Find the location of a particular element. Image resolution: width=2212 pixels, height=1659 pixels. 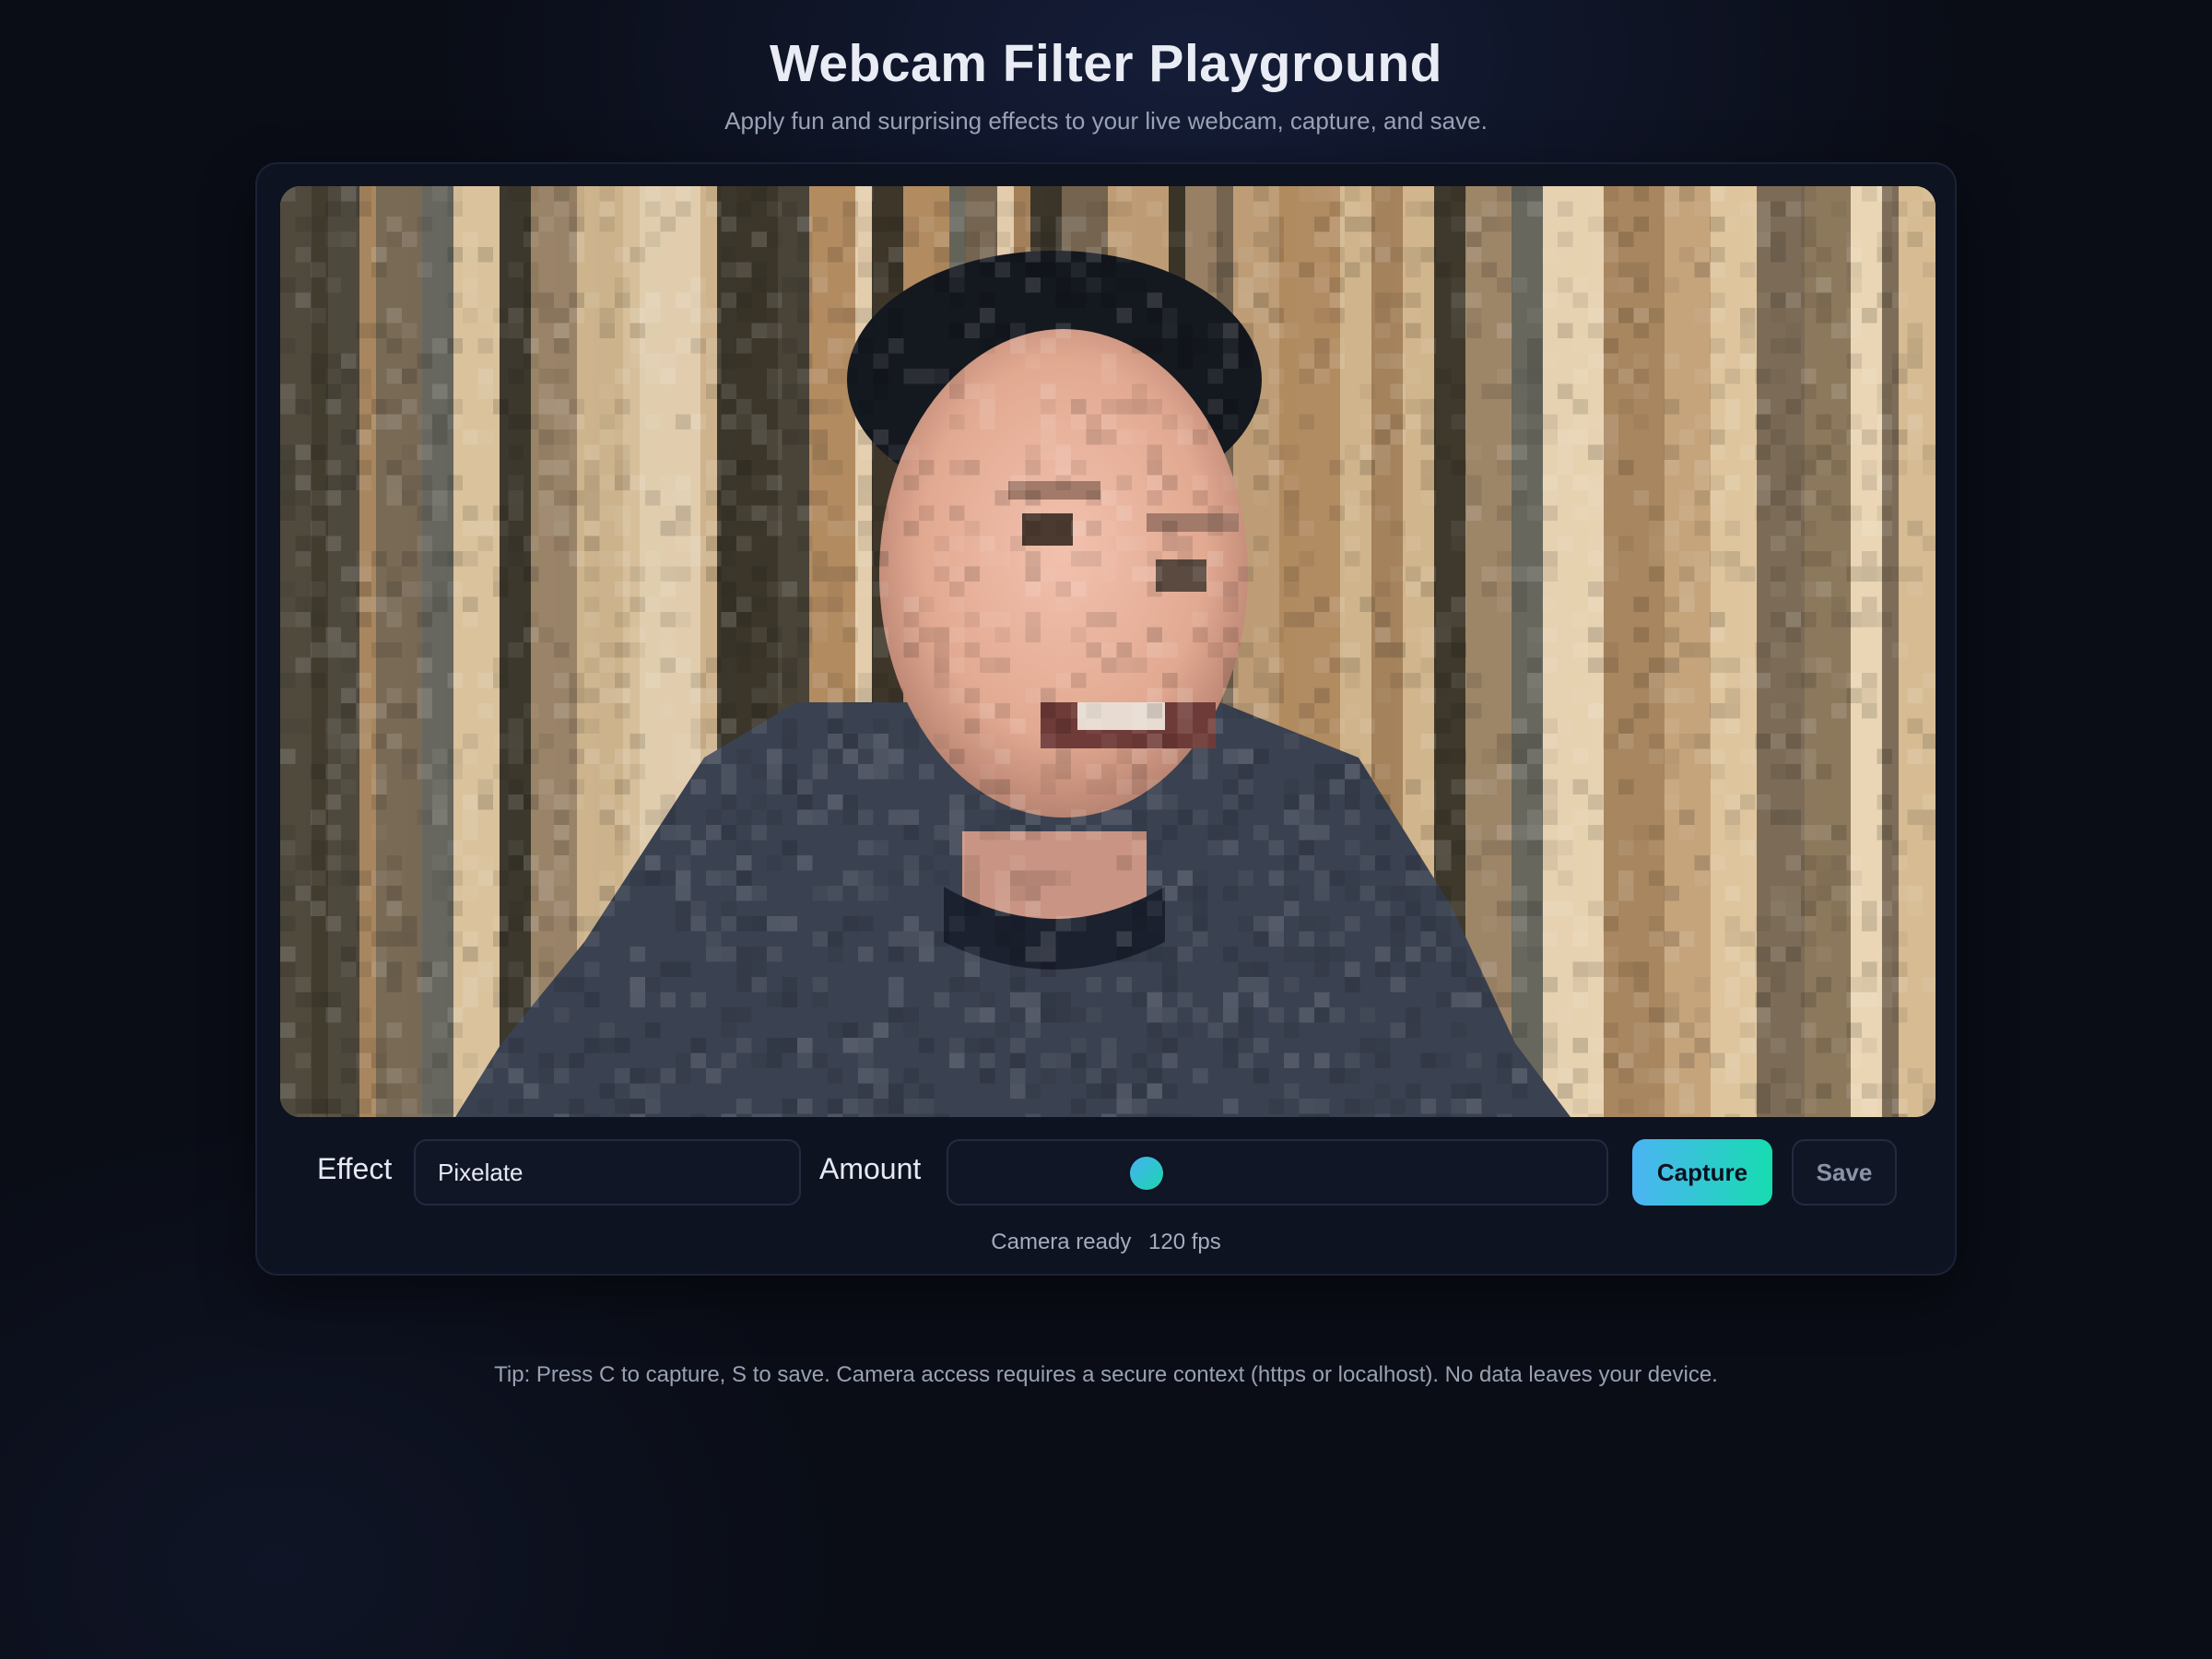

amount-slider-thumb is located at coordinates (1146, 1173).